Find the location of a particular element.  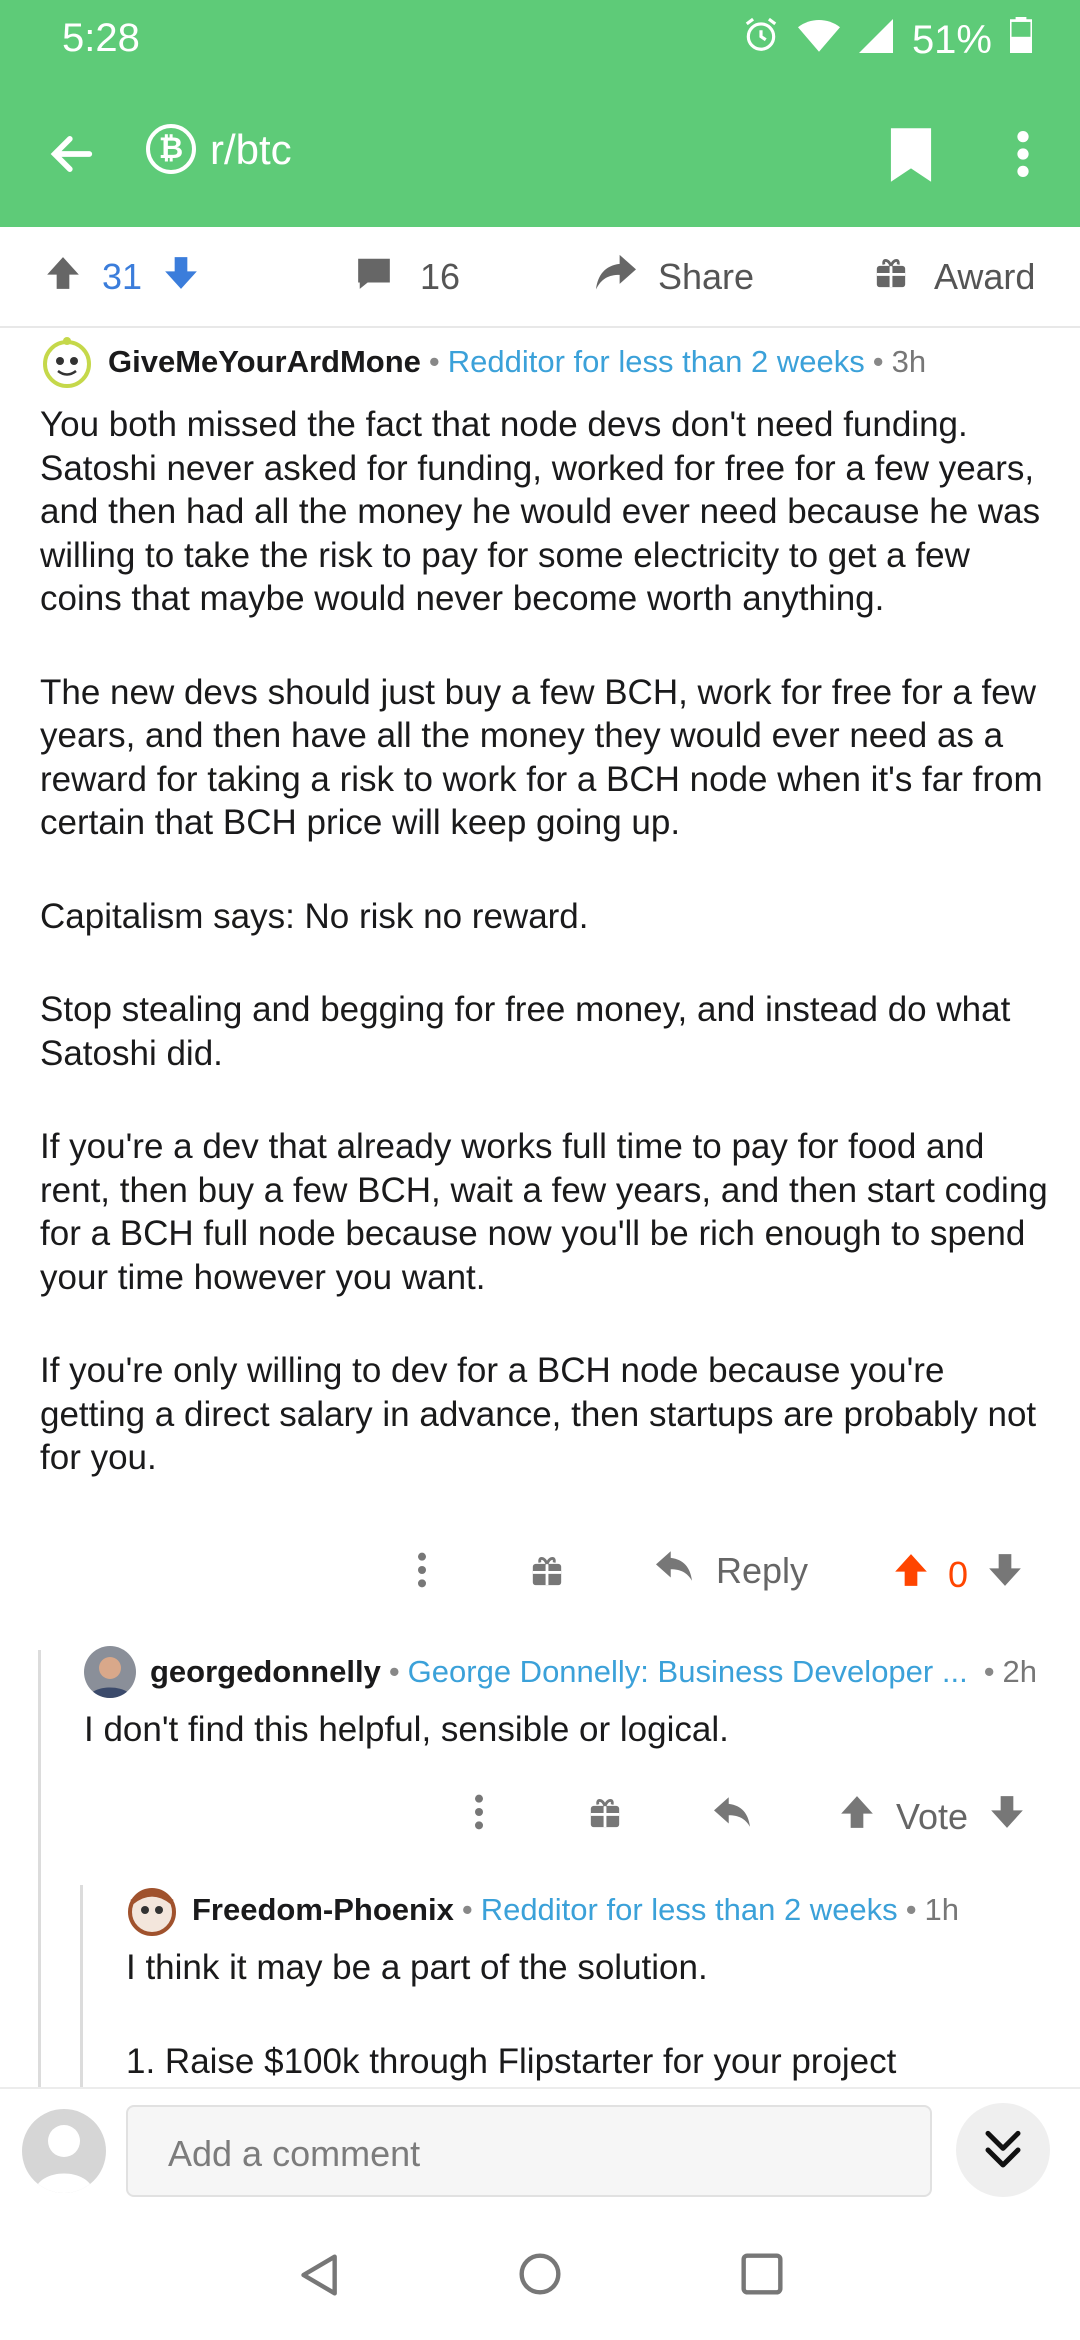

app-header: 5:28 51% ₿ r/btc is located at coordinates (540, 113).